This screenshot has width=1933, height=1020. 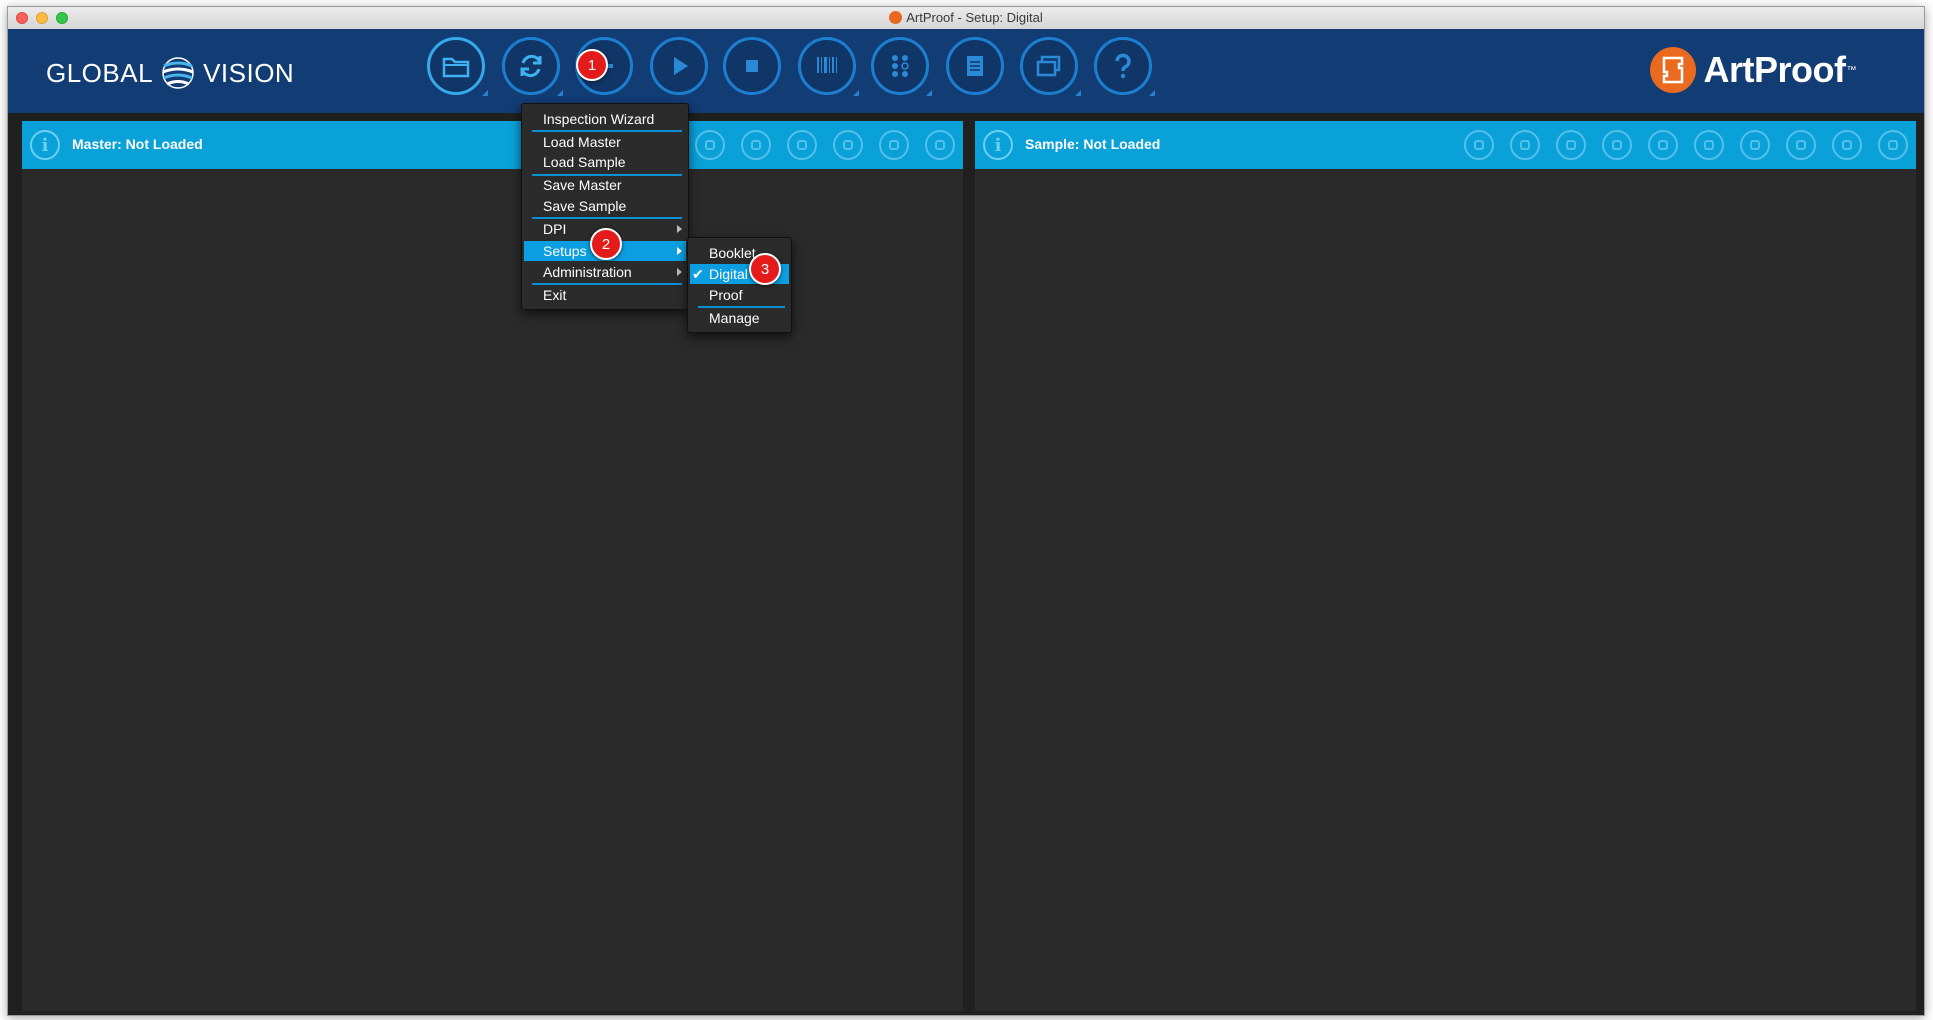 What do you see at coordinates (1709, 145) in the screenshot?
I see `resize-icon` at bounding box center [1709, 145].